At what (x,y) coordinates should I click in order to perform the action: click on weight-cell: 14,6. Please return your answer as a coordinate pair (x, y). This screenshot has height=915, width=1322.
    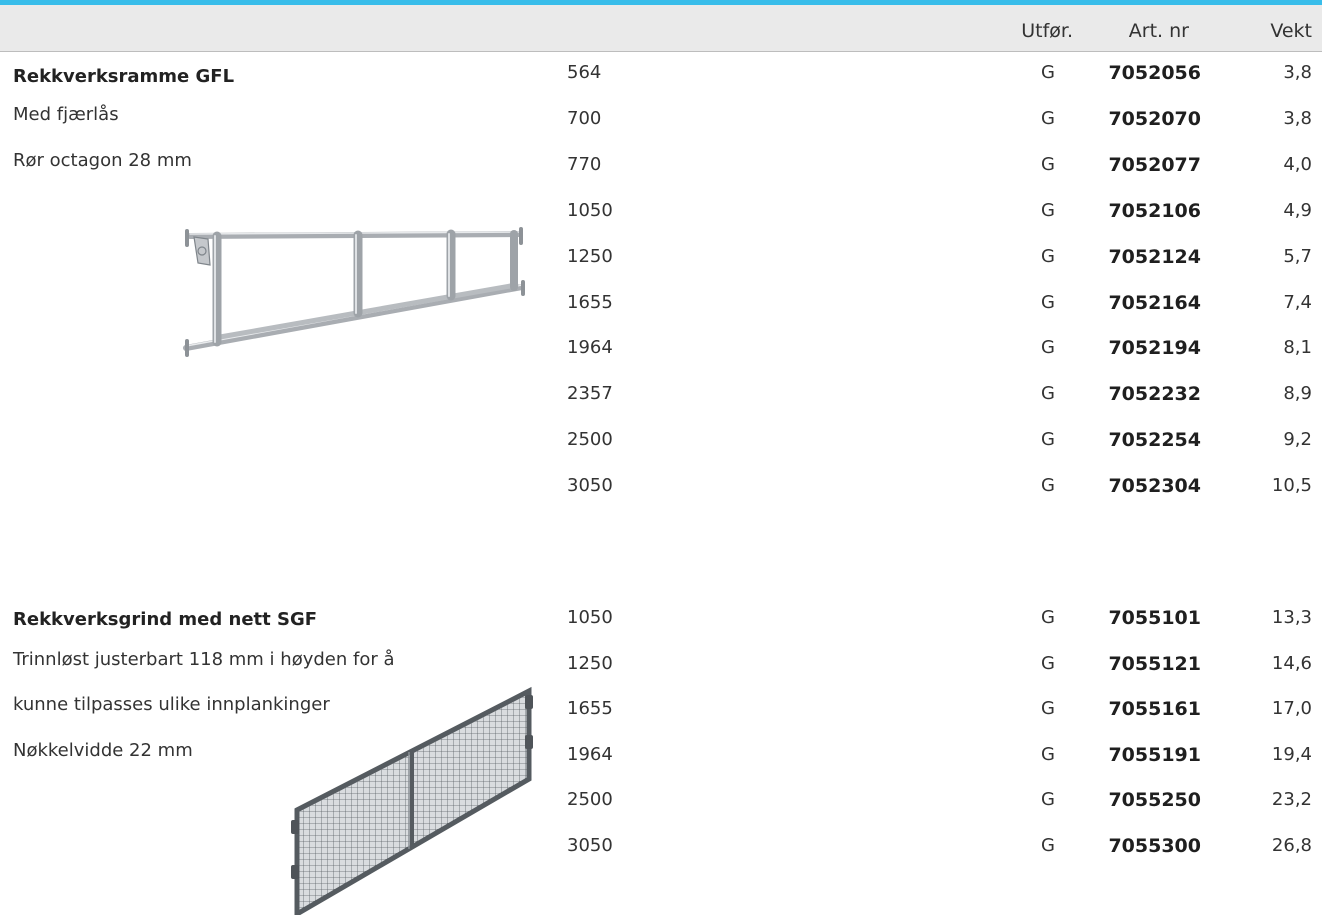
    Looking at the image, I should click on (1291, 663).